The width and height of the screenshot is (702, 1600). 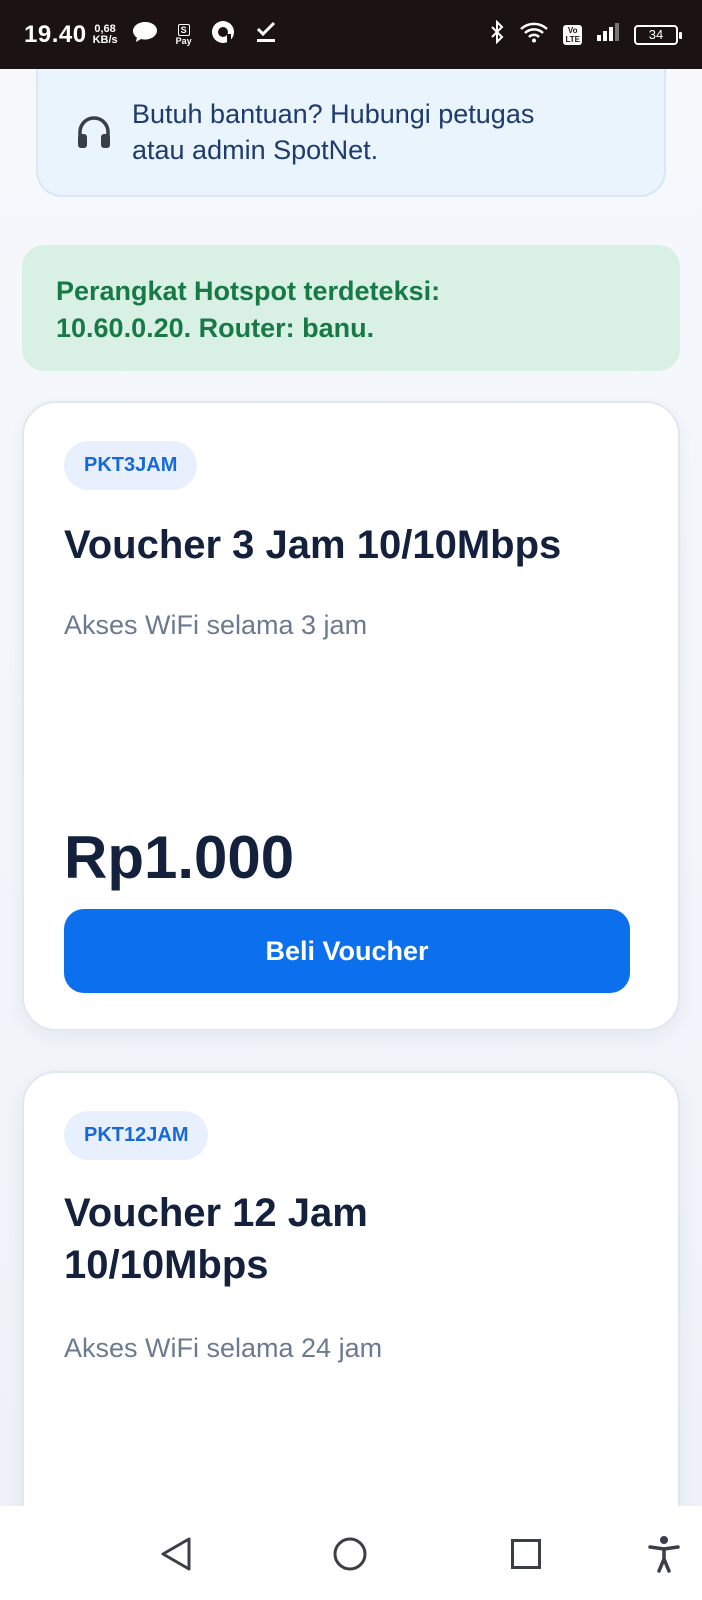 I want to click on recents-icon, so click(x=526, y=1554).